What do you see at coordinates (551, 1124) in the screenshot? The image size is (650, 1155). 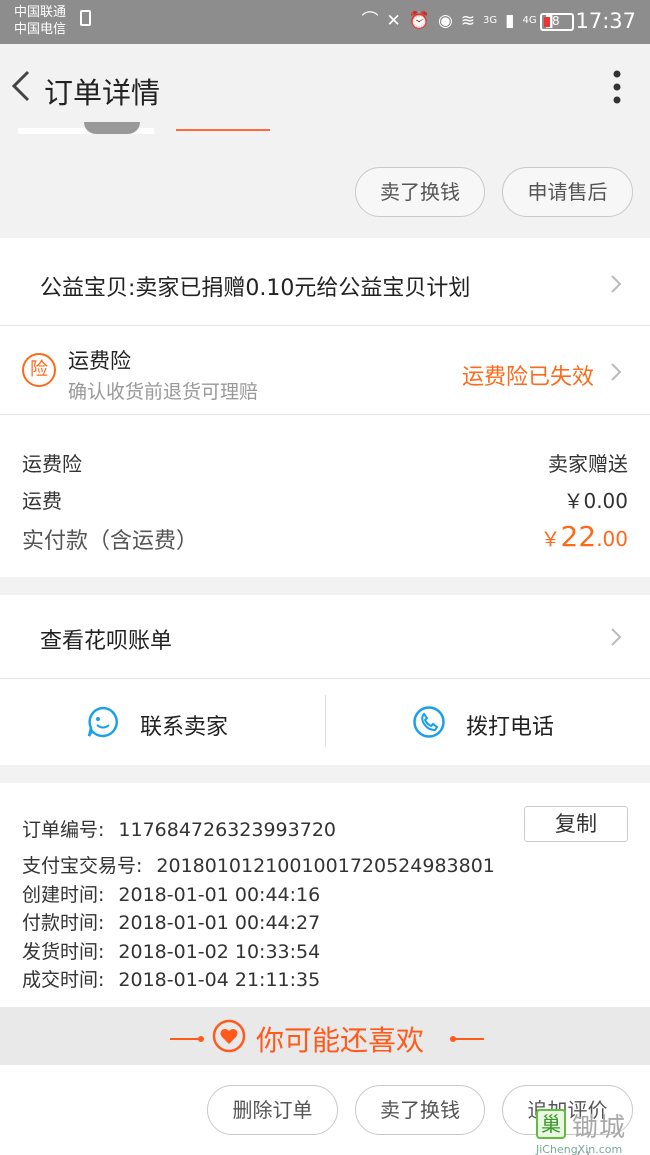 I see `watermark-logo-icon: 巢` at bounding box center [551, 1124].